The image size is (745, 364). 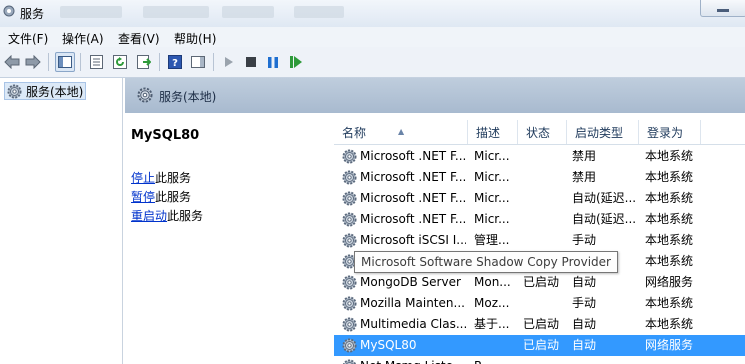 What do you see at coordinates (539, 282) in the screenshot?
I see `table-row: MongoDB Server Mon... 已启动 自动 网络服务` at bounding box center [539, 282].